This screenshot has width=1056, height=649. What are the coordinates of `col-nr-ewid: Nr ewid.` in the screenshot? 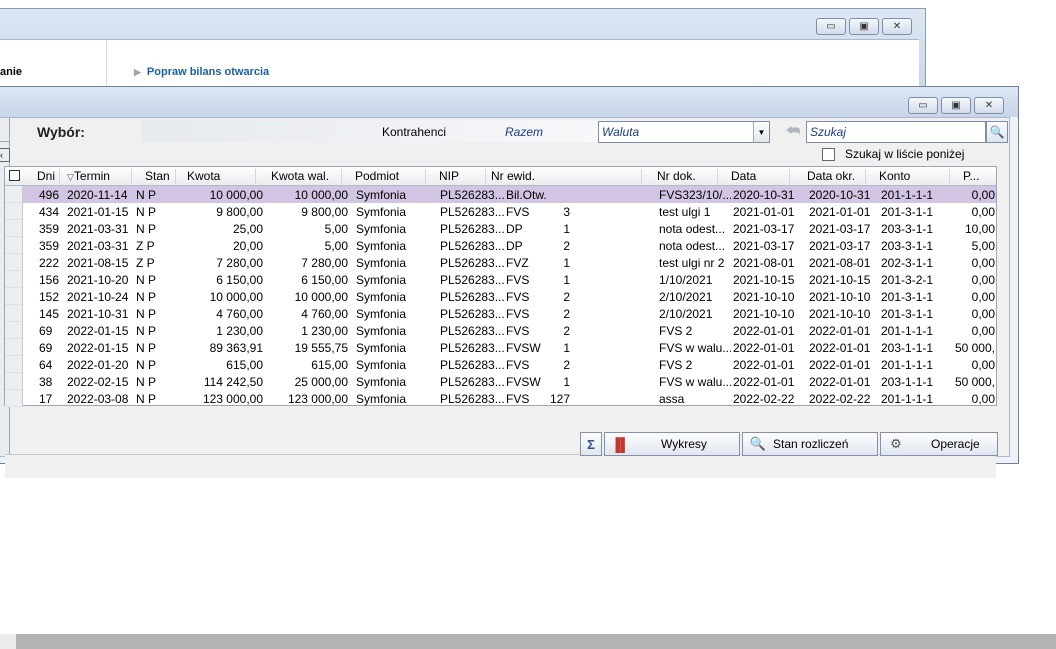 It's located at (513, 176).